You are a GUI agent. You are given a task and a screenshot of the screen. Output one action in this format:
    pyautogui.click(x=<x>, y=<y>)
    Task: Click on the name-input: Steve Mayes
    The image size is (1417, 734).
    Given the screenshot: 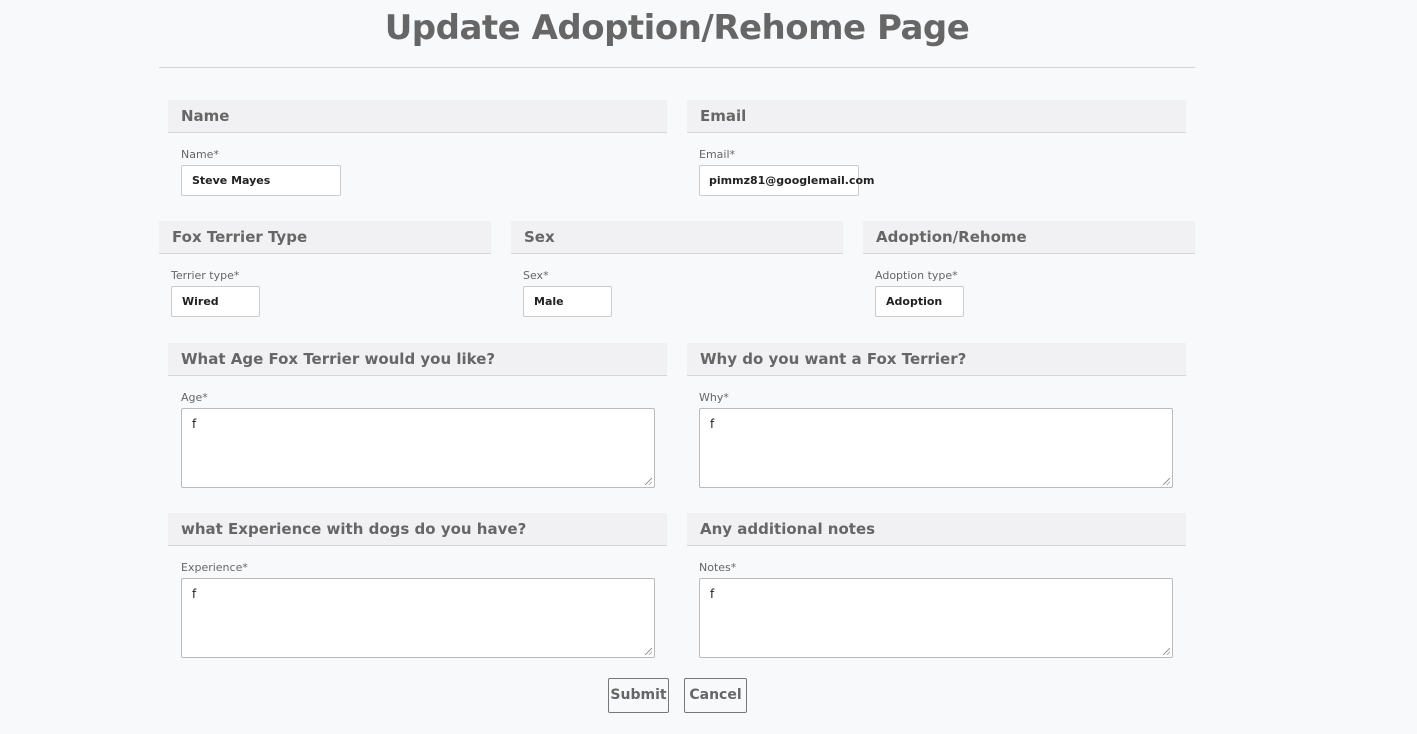 What is the action you would take?
    pyautogui.click(x=261, y=180)
    